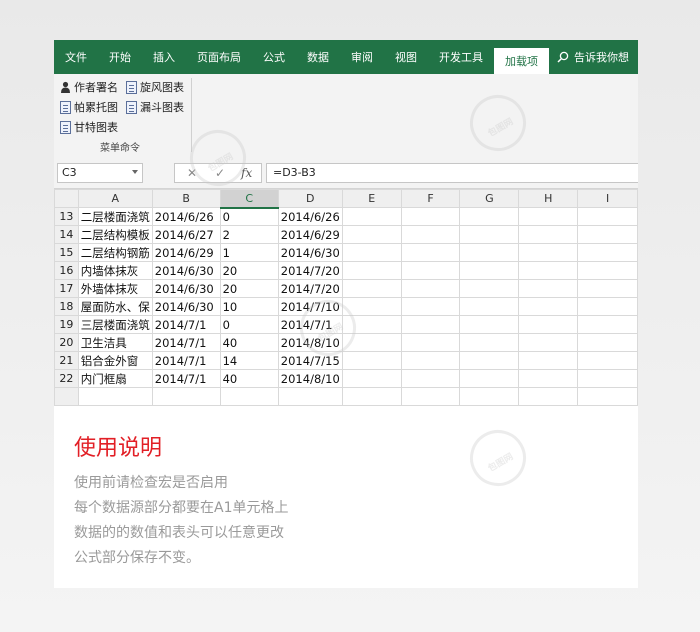  I want to click on cell-b, so click(186, 396).